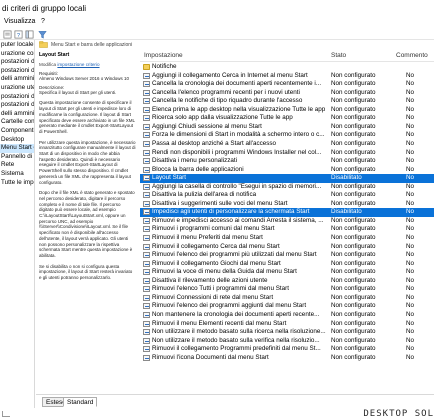 The image size is (434, 420). What do you see at coordinates (19, 21) in the screenshot?
I see `menu-item-visualizza: Visualizza` at bounding box center [19, 21].